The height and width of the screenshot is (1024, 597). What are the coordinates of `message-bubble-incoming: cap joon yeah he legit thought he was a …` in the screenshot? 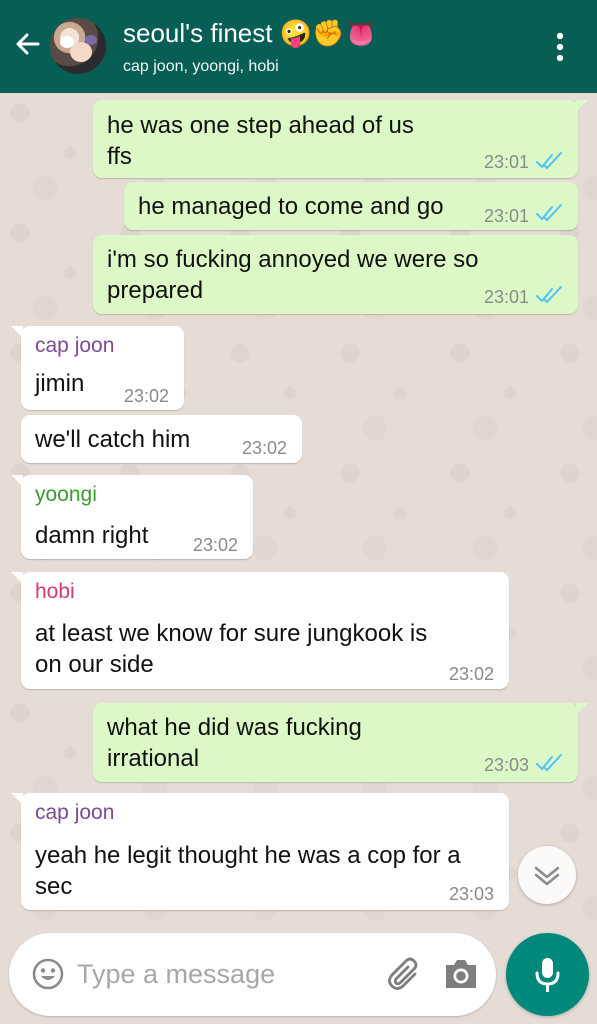 It's located at (260, 851).